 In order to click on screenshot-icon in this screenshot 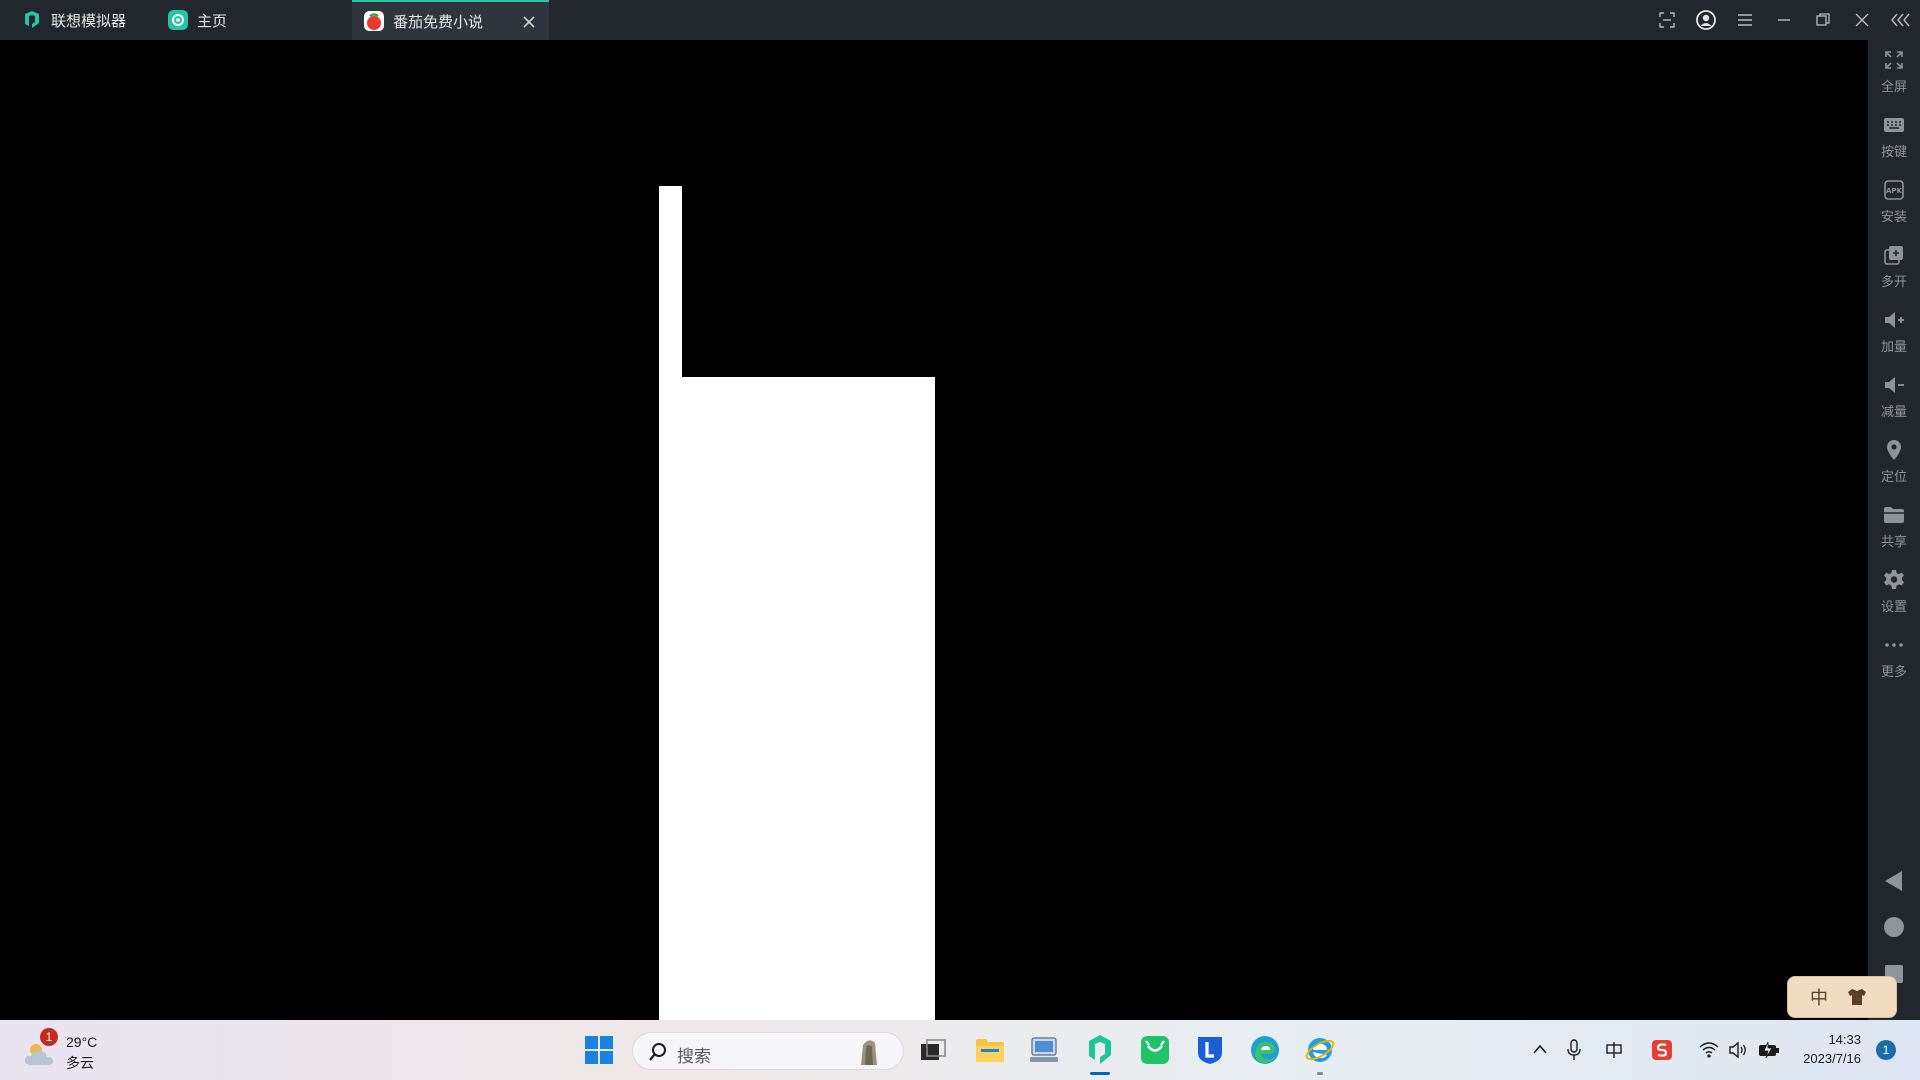, I will do `click(1666, 20)`.